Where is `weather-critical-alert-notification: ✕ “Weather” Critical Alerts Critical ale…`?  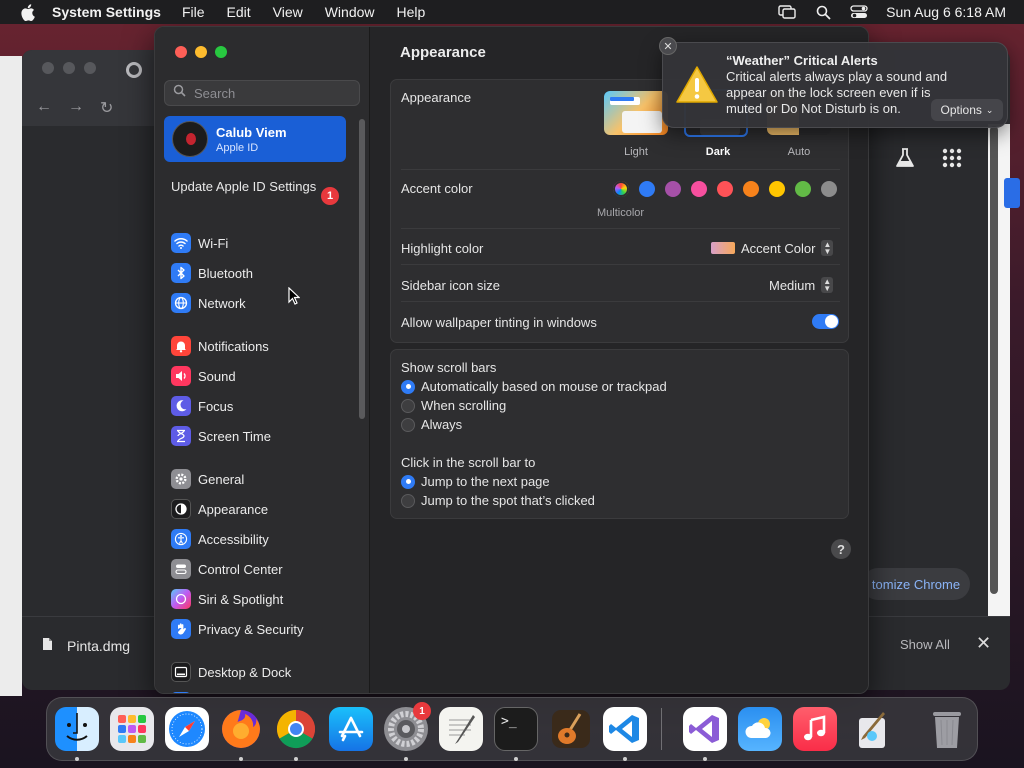
weather-critical-alert-notification: ✕ “Weather” Critical Alerts Critical ale… is located at coordinates (833, 82).